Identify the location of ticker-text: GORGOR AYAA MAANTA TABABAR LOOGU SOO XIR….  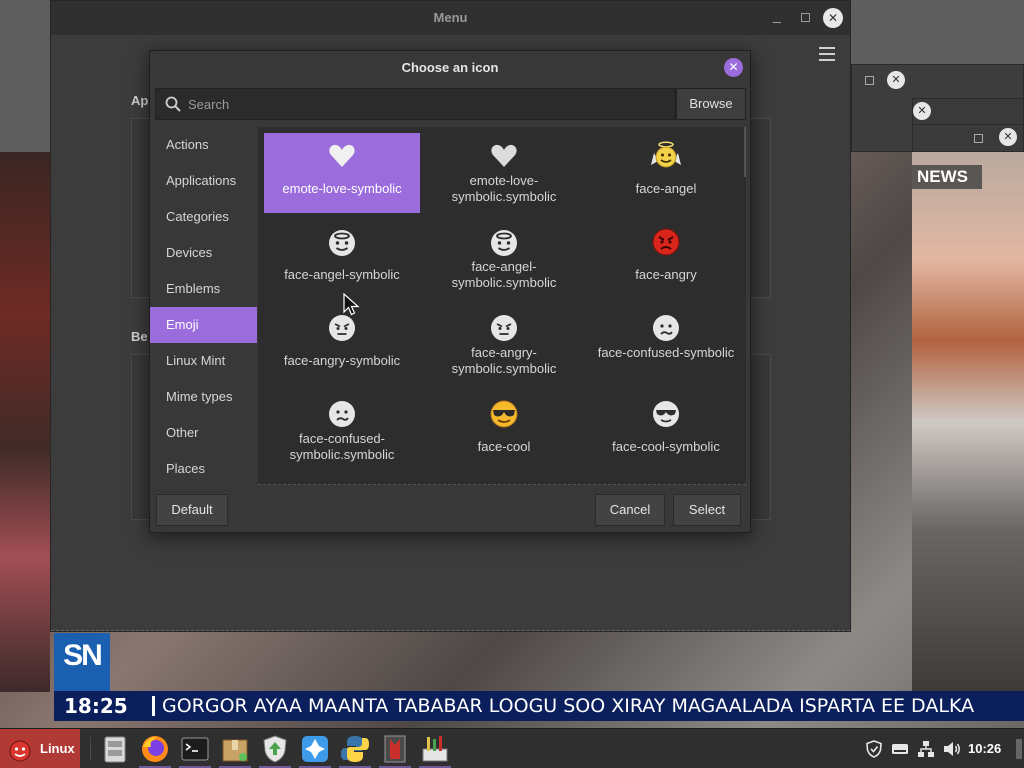
(568, 706).